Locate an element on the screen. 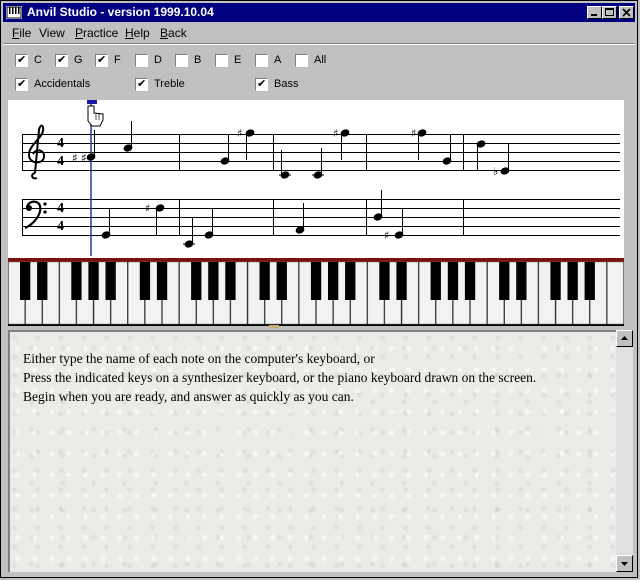 The image size is (640, 580). maximize-button is located at coordinates (609, 12).